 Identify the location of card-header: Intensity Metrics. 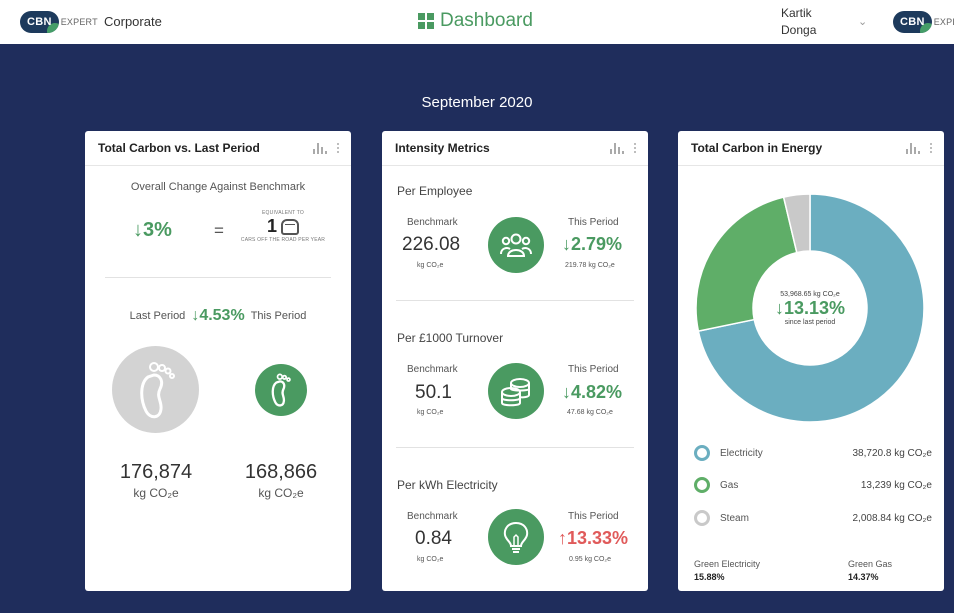
(515, 148).